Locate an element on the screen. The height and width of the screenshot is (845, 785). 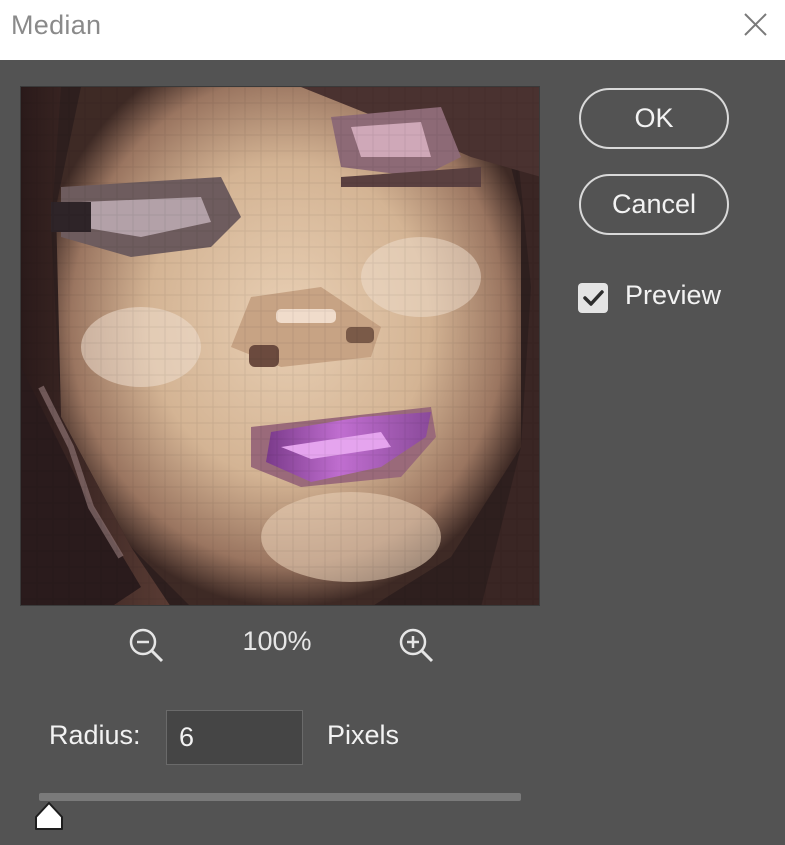
checkmark-icon is located at coordinates (593, 298).